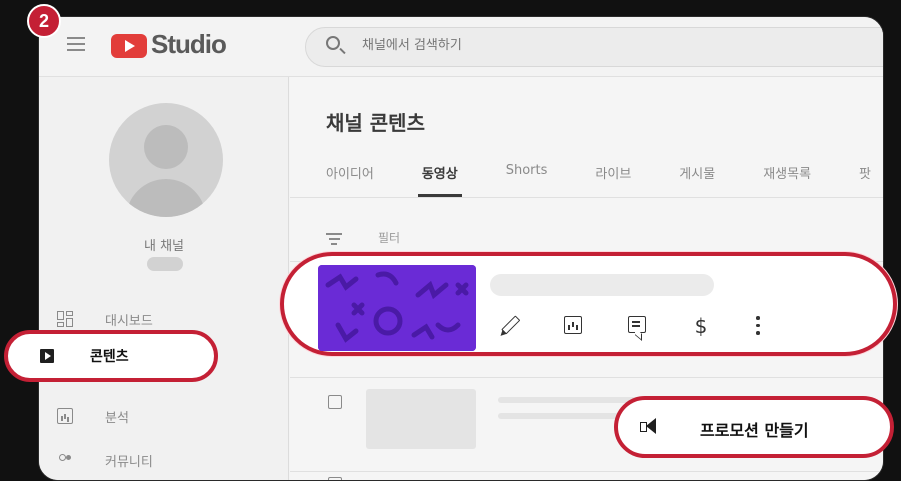 This screenshot has width=901, height=481. I want to click on channel-handle-placeholder, so click(165, 264).